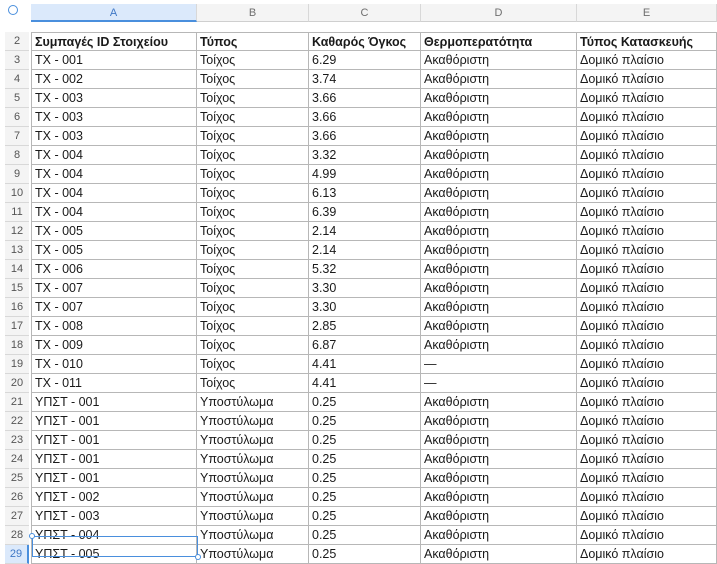 This screenshot has width=717, height=564. I want to click on row-header-15: 15, so click(17, 288).